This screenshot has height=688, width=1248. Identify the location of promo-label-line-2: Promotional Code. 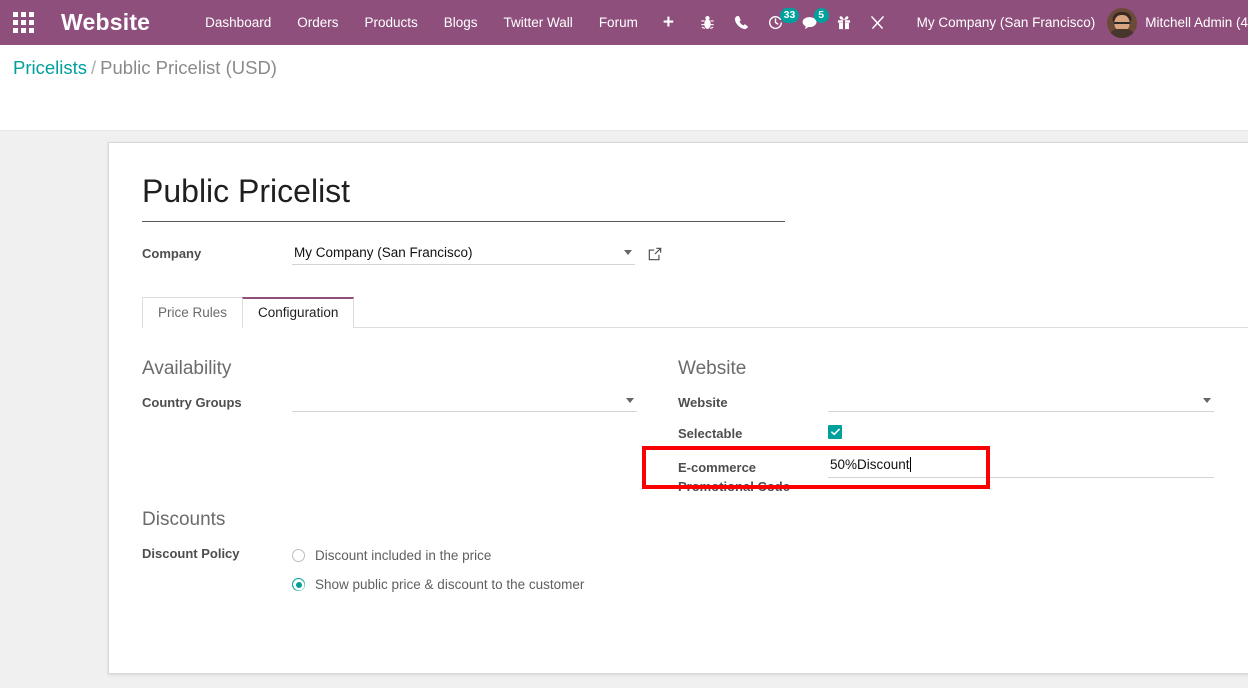
(734, 486).